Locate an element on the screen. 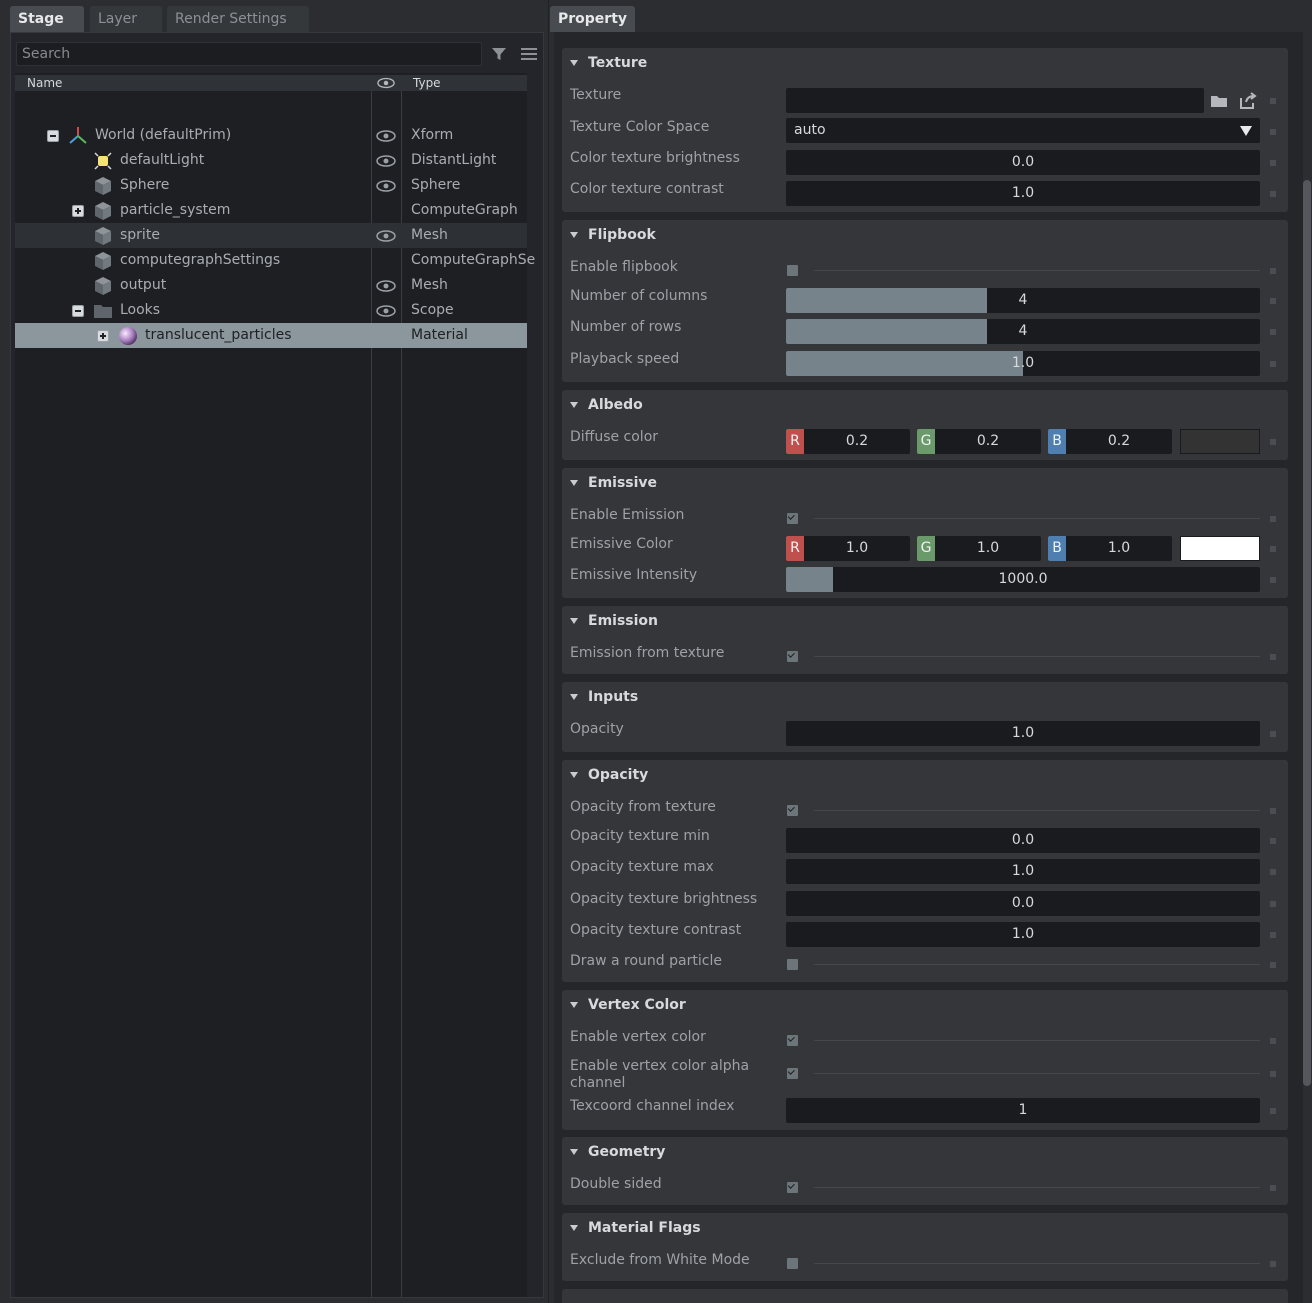 The height and width of the screenshot is (1303, 1312). color-texture-brightness-field: 0.0 is located at coordinates (1023, 162).